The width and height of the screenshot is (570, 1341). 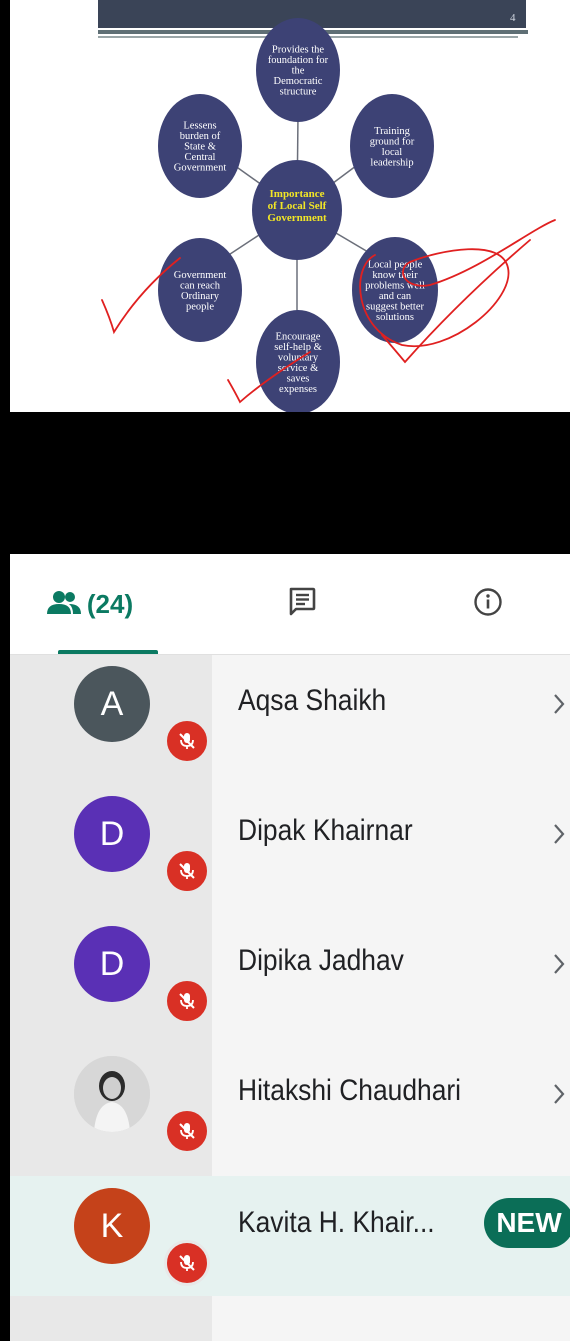 What do you see at coordinates (285, 483) in the screenshot?
I see `video-letterbox` at bounding box center [285, 483].